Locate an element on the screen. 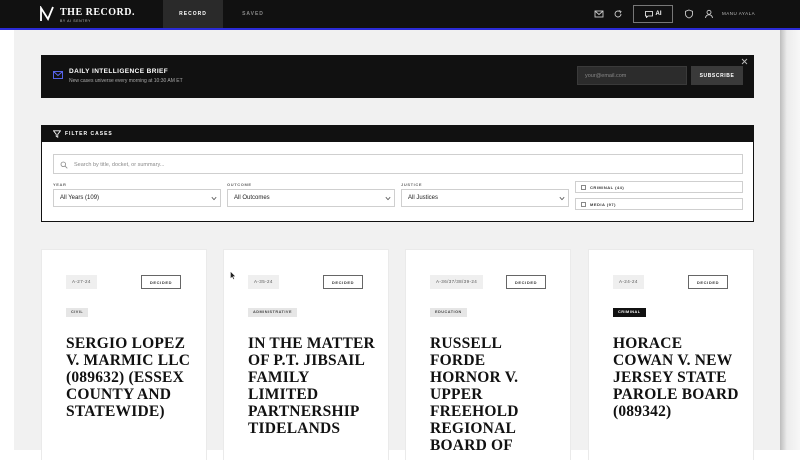 The image size is (800, 460). media-checkbox-row: MEDIA (97) is located at coordinates (659, 204).